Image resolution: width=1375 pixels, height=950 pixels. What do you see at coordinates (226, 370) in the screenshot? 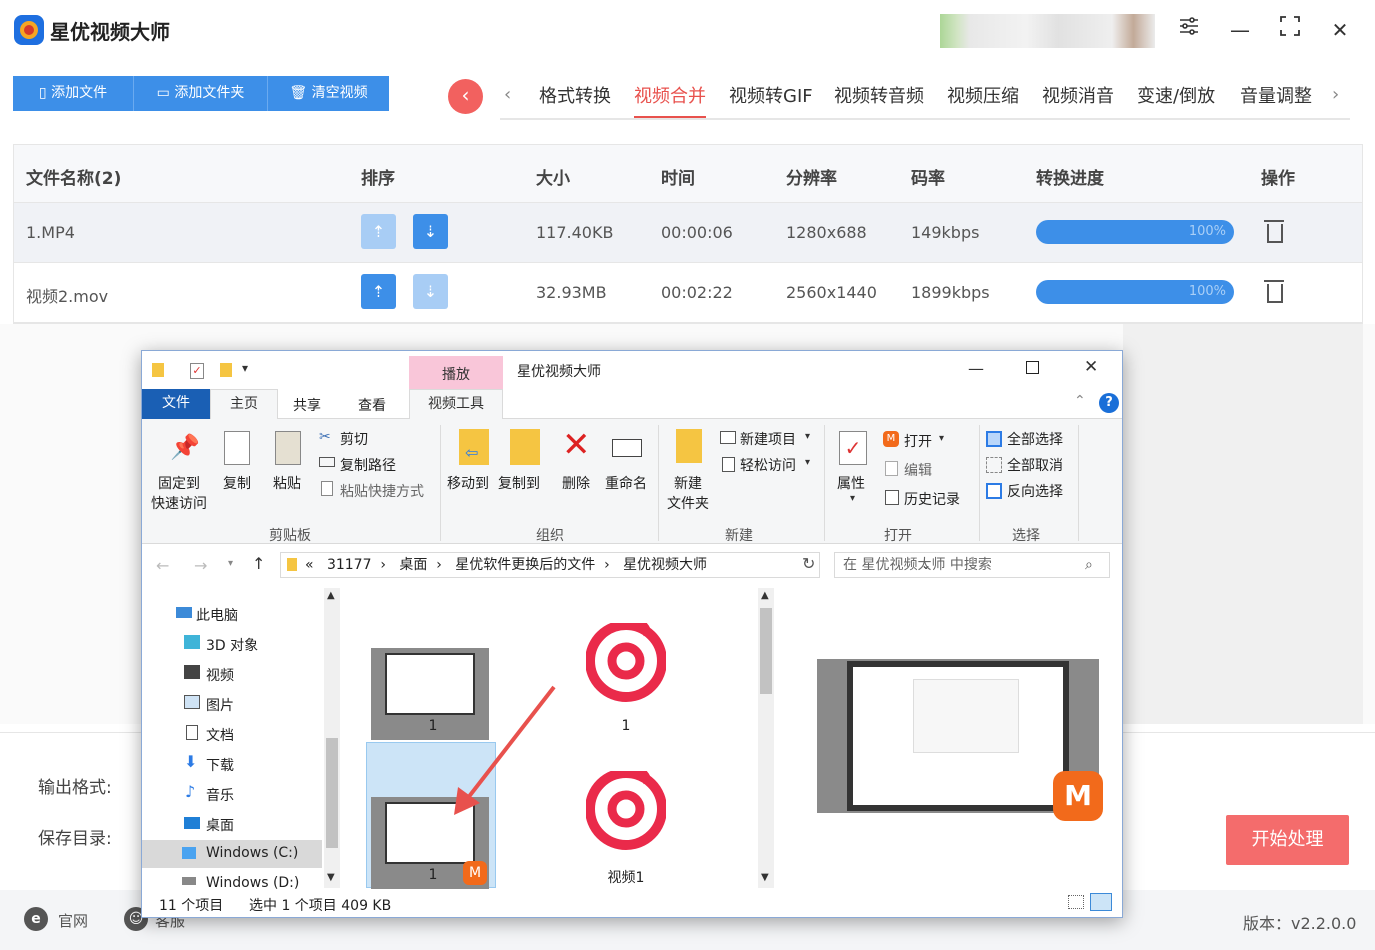
I see `new-folder-quick-icon` at bounding box center [226, 370].